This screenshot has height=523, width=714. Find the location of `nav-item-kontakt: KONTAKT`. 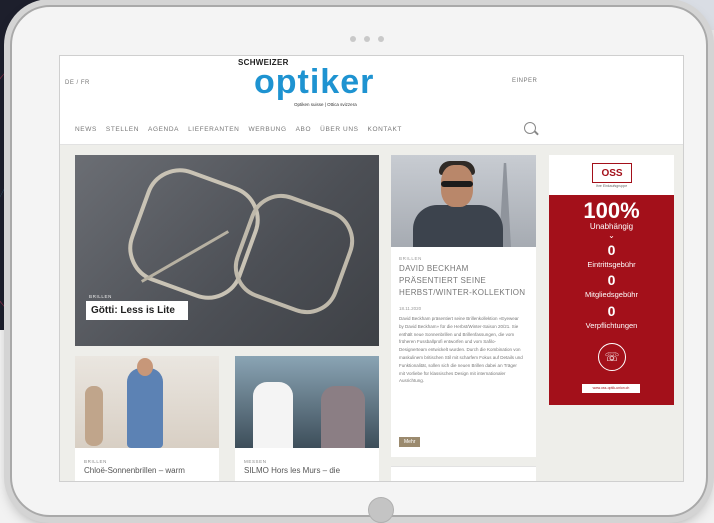

nav-item-kontakt: KONTAKT is located at coordinates (385, 129).